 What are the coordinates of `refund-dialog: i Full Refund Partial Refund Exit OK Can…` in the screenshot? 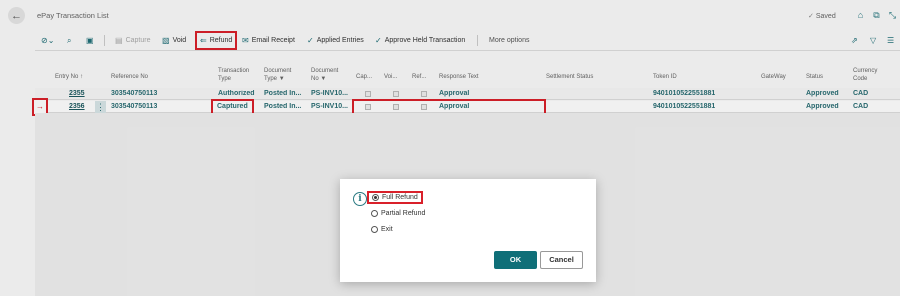 It's located at (468, 230).